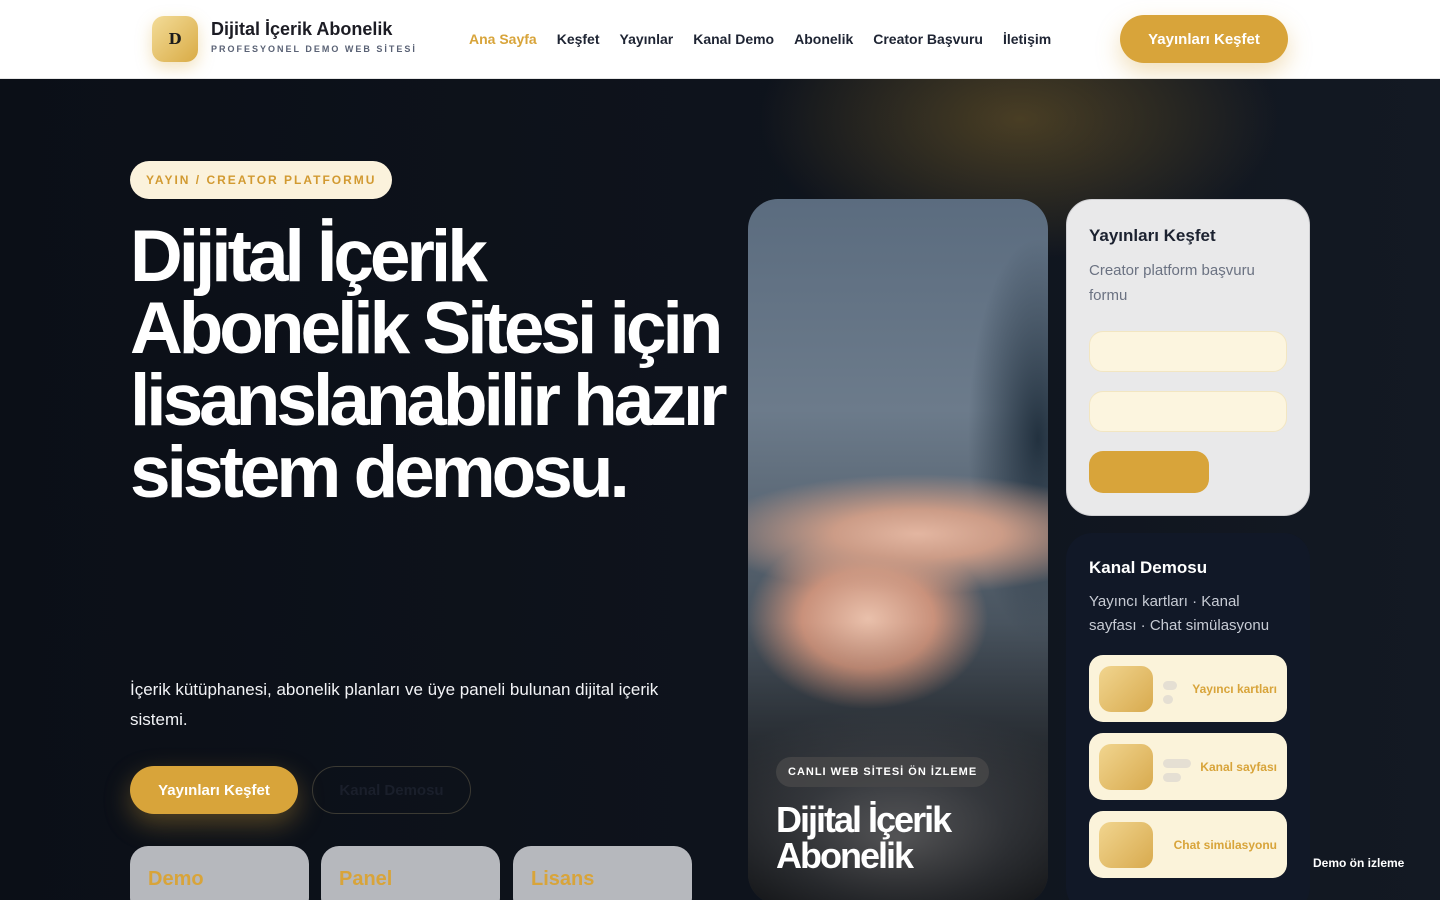  What do you see at coordinates (261, 180) in the screenshot?
I see `category-pill: YAYIN / CREATOR PLATFORMU` at bounding box center [261, 180].